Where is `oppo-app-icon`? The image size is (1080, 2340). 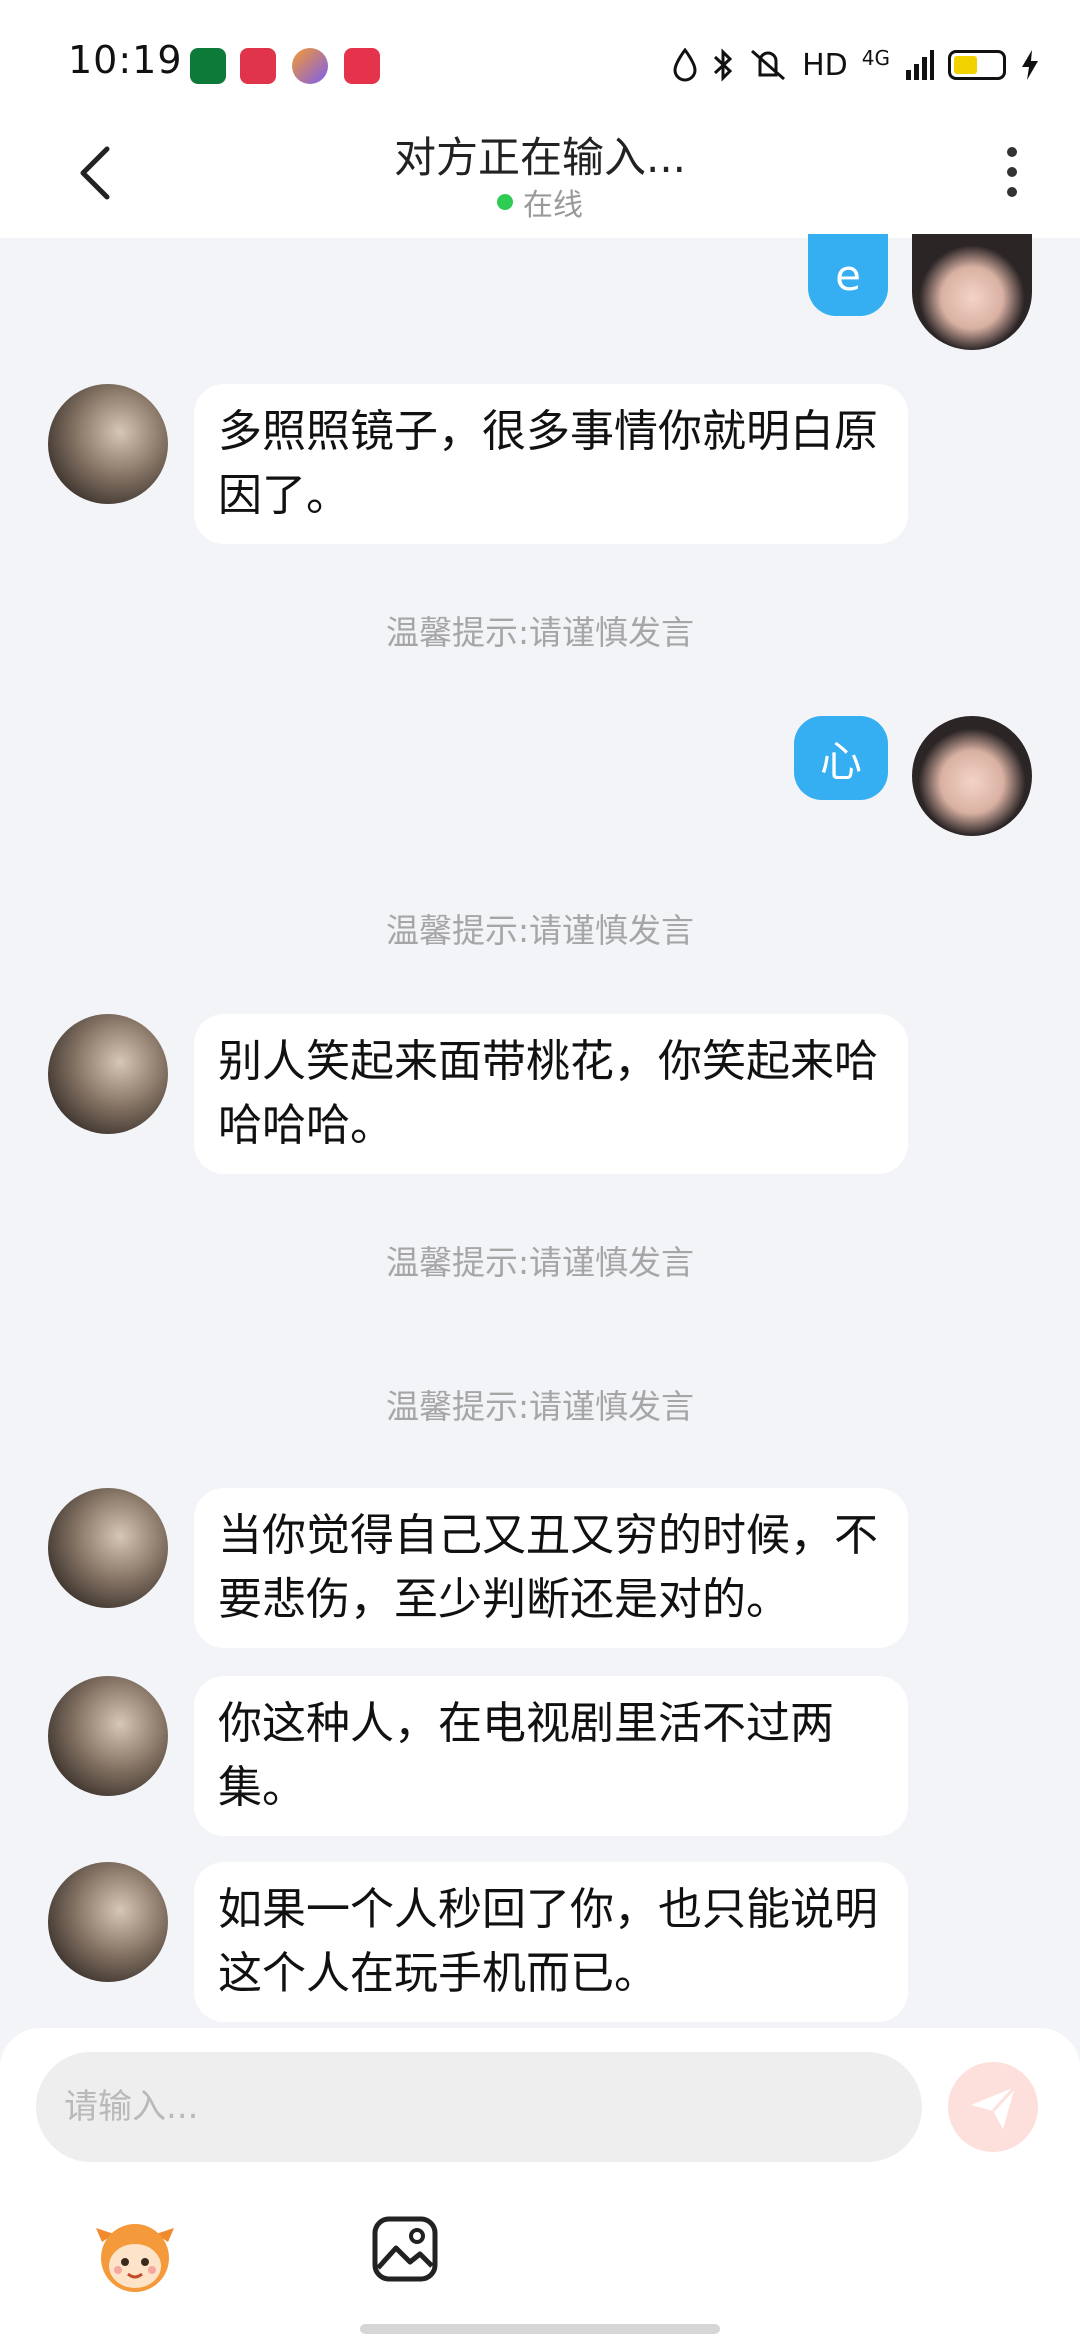 oppo-app-icon is located at coordinates (208, 66).